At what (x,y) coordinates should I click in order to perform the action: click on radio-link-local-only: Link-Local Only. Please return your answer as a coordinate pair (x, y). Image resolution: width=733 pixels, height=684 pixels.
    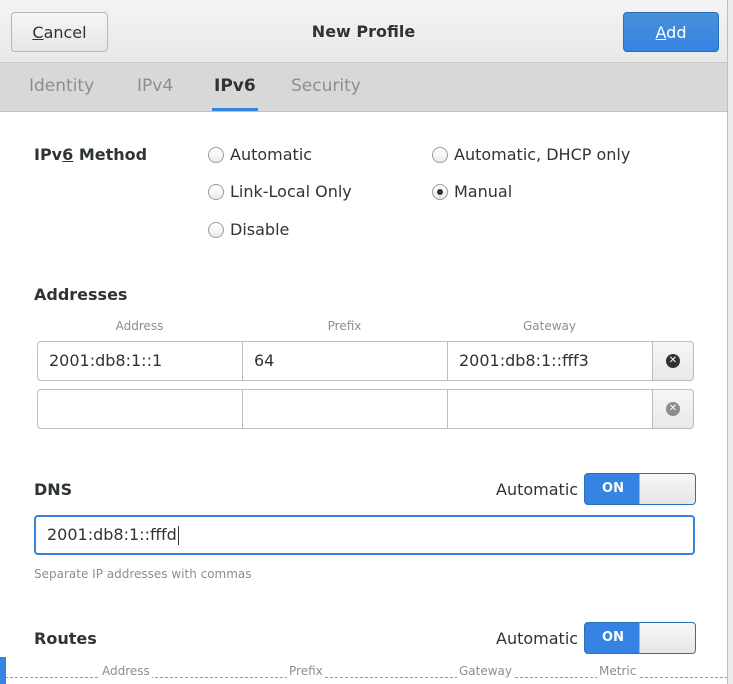
    Looking at the image, I should click on (280, 191).